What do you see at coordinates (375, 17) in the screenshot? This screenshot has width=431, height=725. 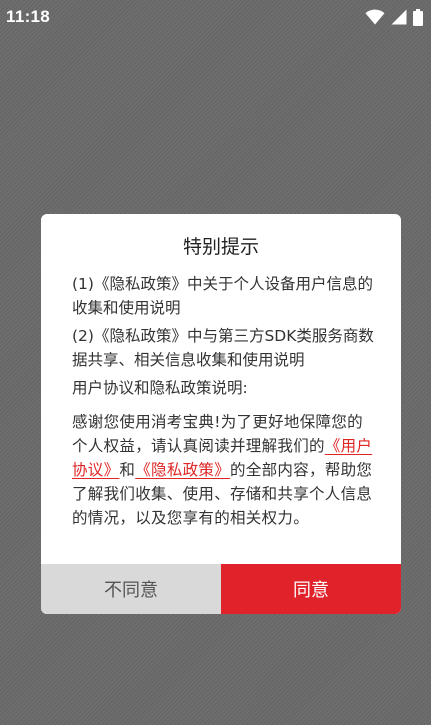 I see `wifi-icon` at bounding box center [375, 17].